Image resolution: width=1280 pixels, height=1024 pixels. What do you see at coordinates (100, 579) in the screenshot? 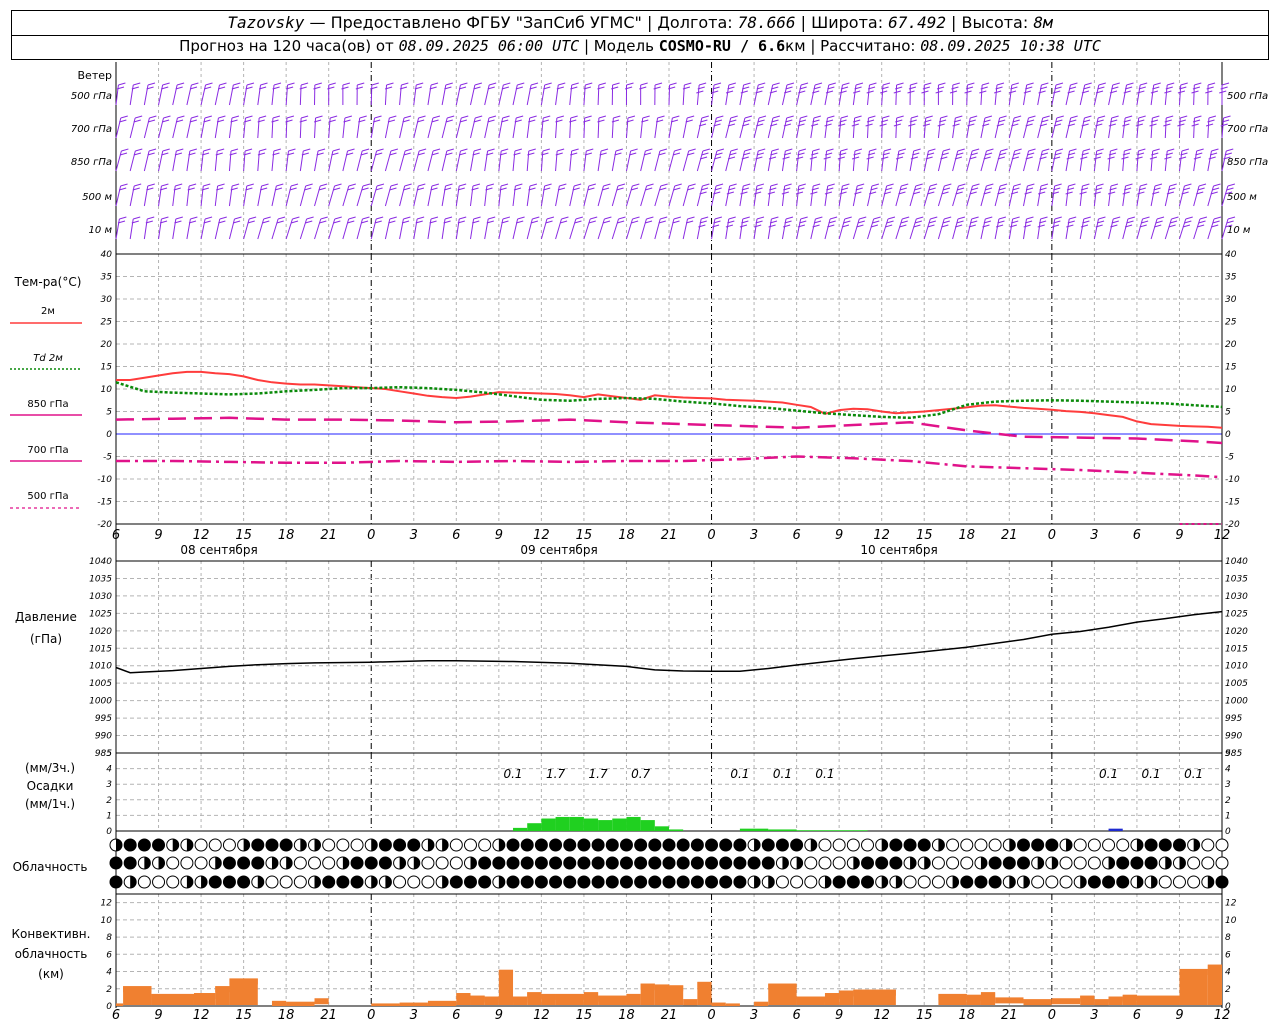
I see `pressure-y-tick: 1035` at bounding box center [100, 579].